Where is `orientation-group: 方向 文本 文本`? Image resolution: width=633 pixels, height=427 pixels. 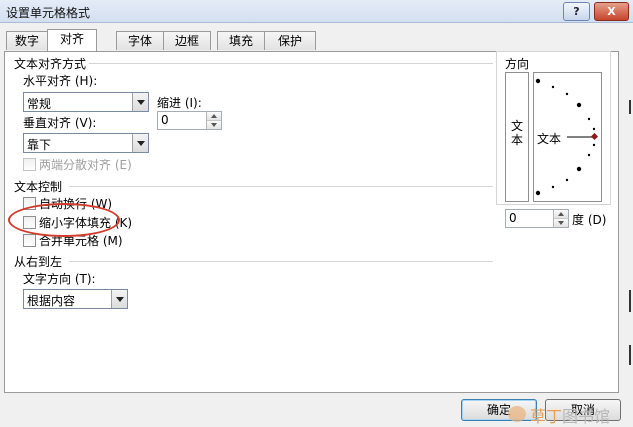 orientation-group: 方向 文本 文本 is located at coordinates (553, 128).